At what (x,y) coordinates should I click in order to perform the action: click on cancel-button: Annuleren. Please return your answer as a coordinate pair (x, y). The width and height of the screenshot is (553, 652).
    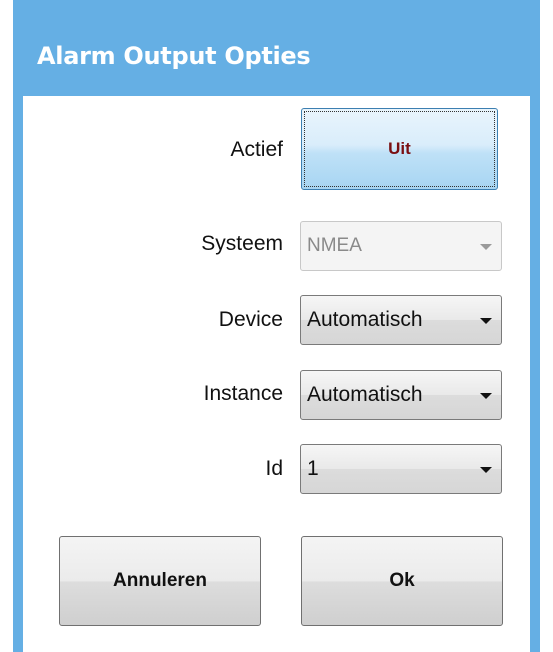
    Looking at the image, I should click on (160, 581).